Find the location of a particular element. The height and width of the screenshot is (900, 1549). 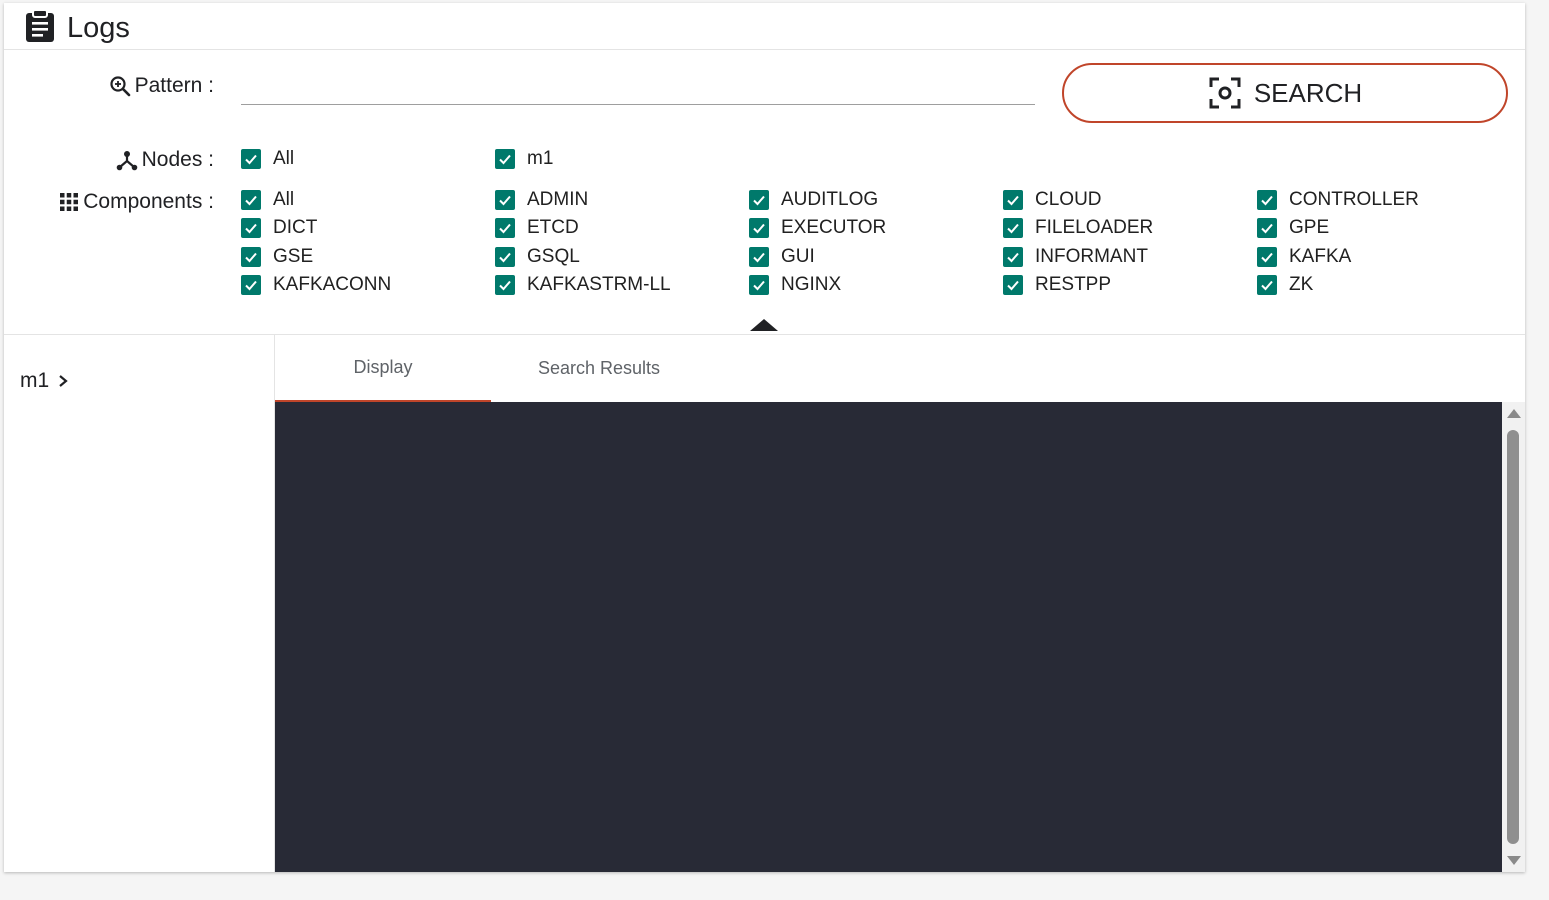

checkbox-zk: ZK is located at coordinates (1285, 285).